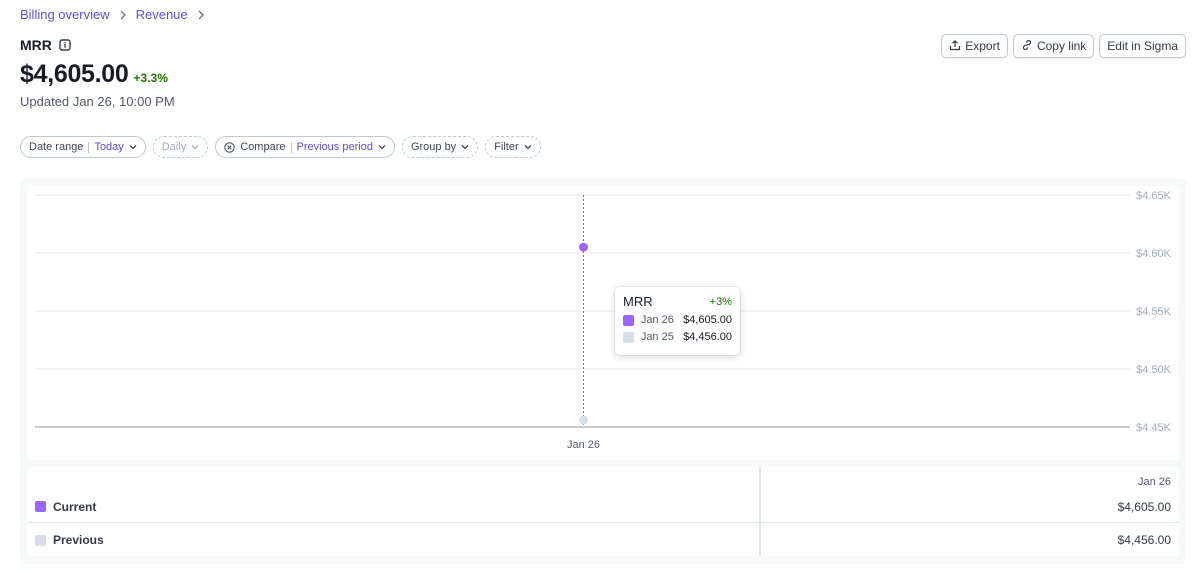 This screenshot has width=1200, height=574. What do you see at coordinates (1154, 254) in the screenshot?
I see `y-tick-label: $4.60K` at bounding box center [1154, 254].